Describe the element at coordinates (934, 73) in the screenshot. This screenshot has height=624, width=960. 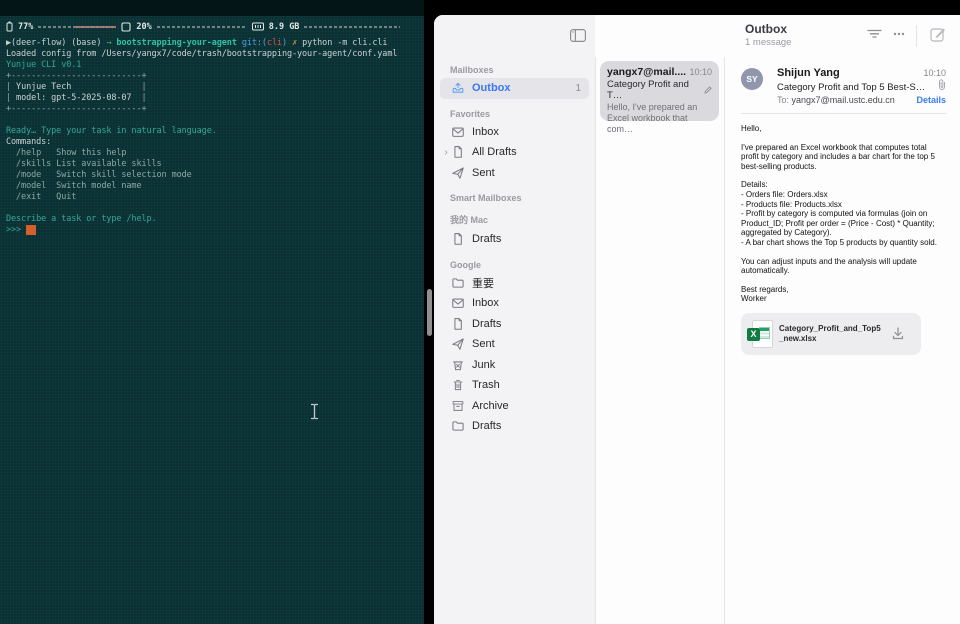
I see `message-time: 10:10` at that location.